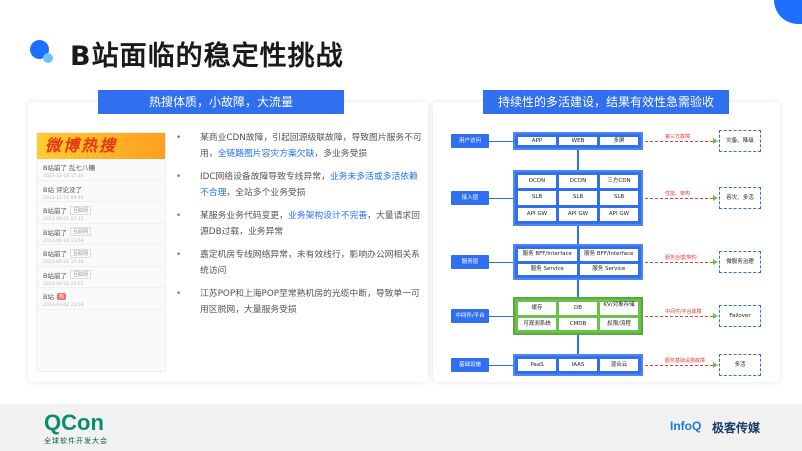 The height and width of the screenshot is (451, 802). I want to click on corner-decoration, so click(788, 12).